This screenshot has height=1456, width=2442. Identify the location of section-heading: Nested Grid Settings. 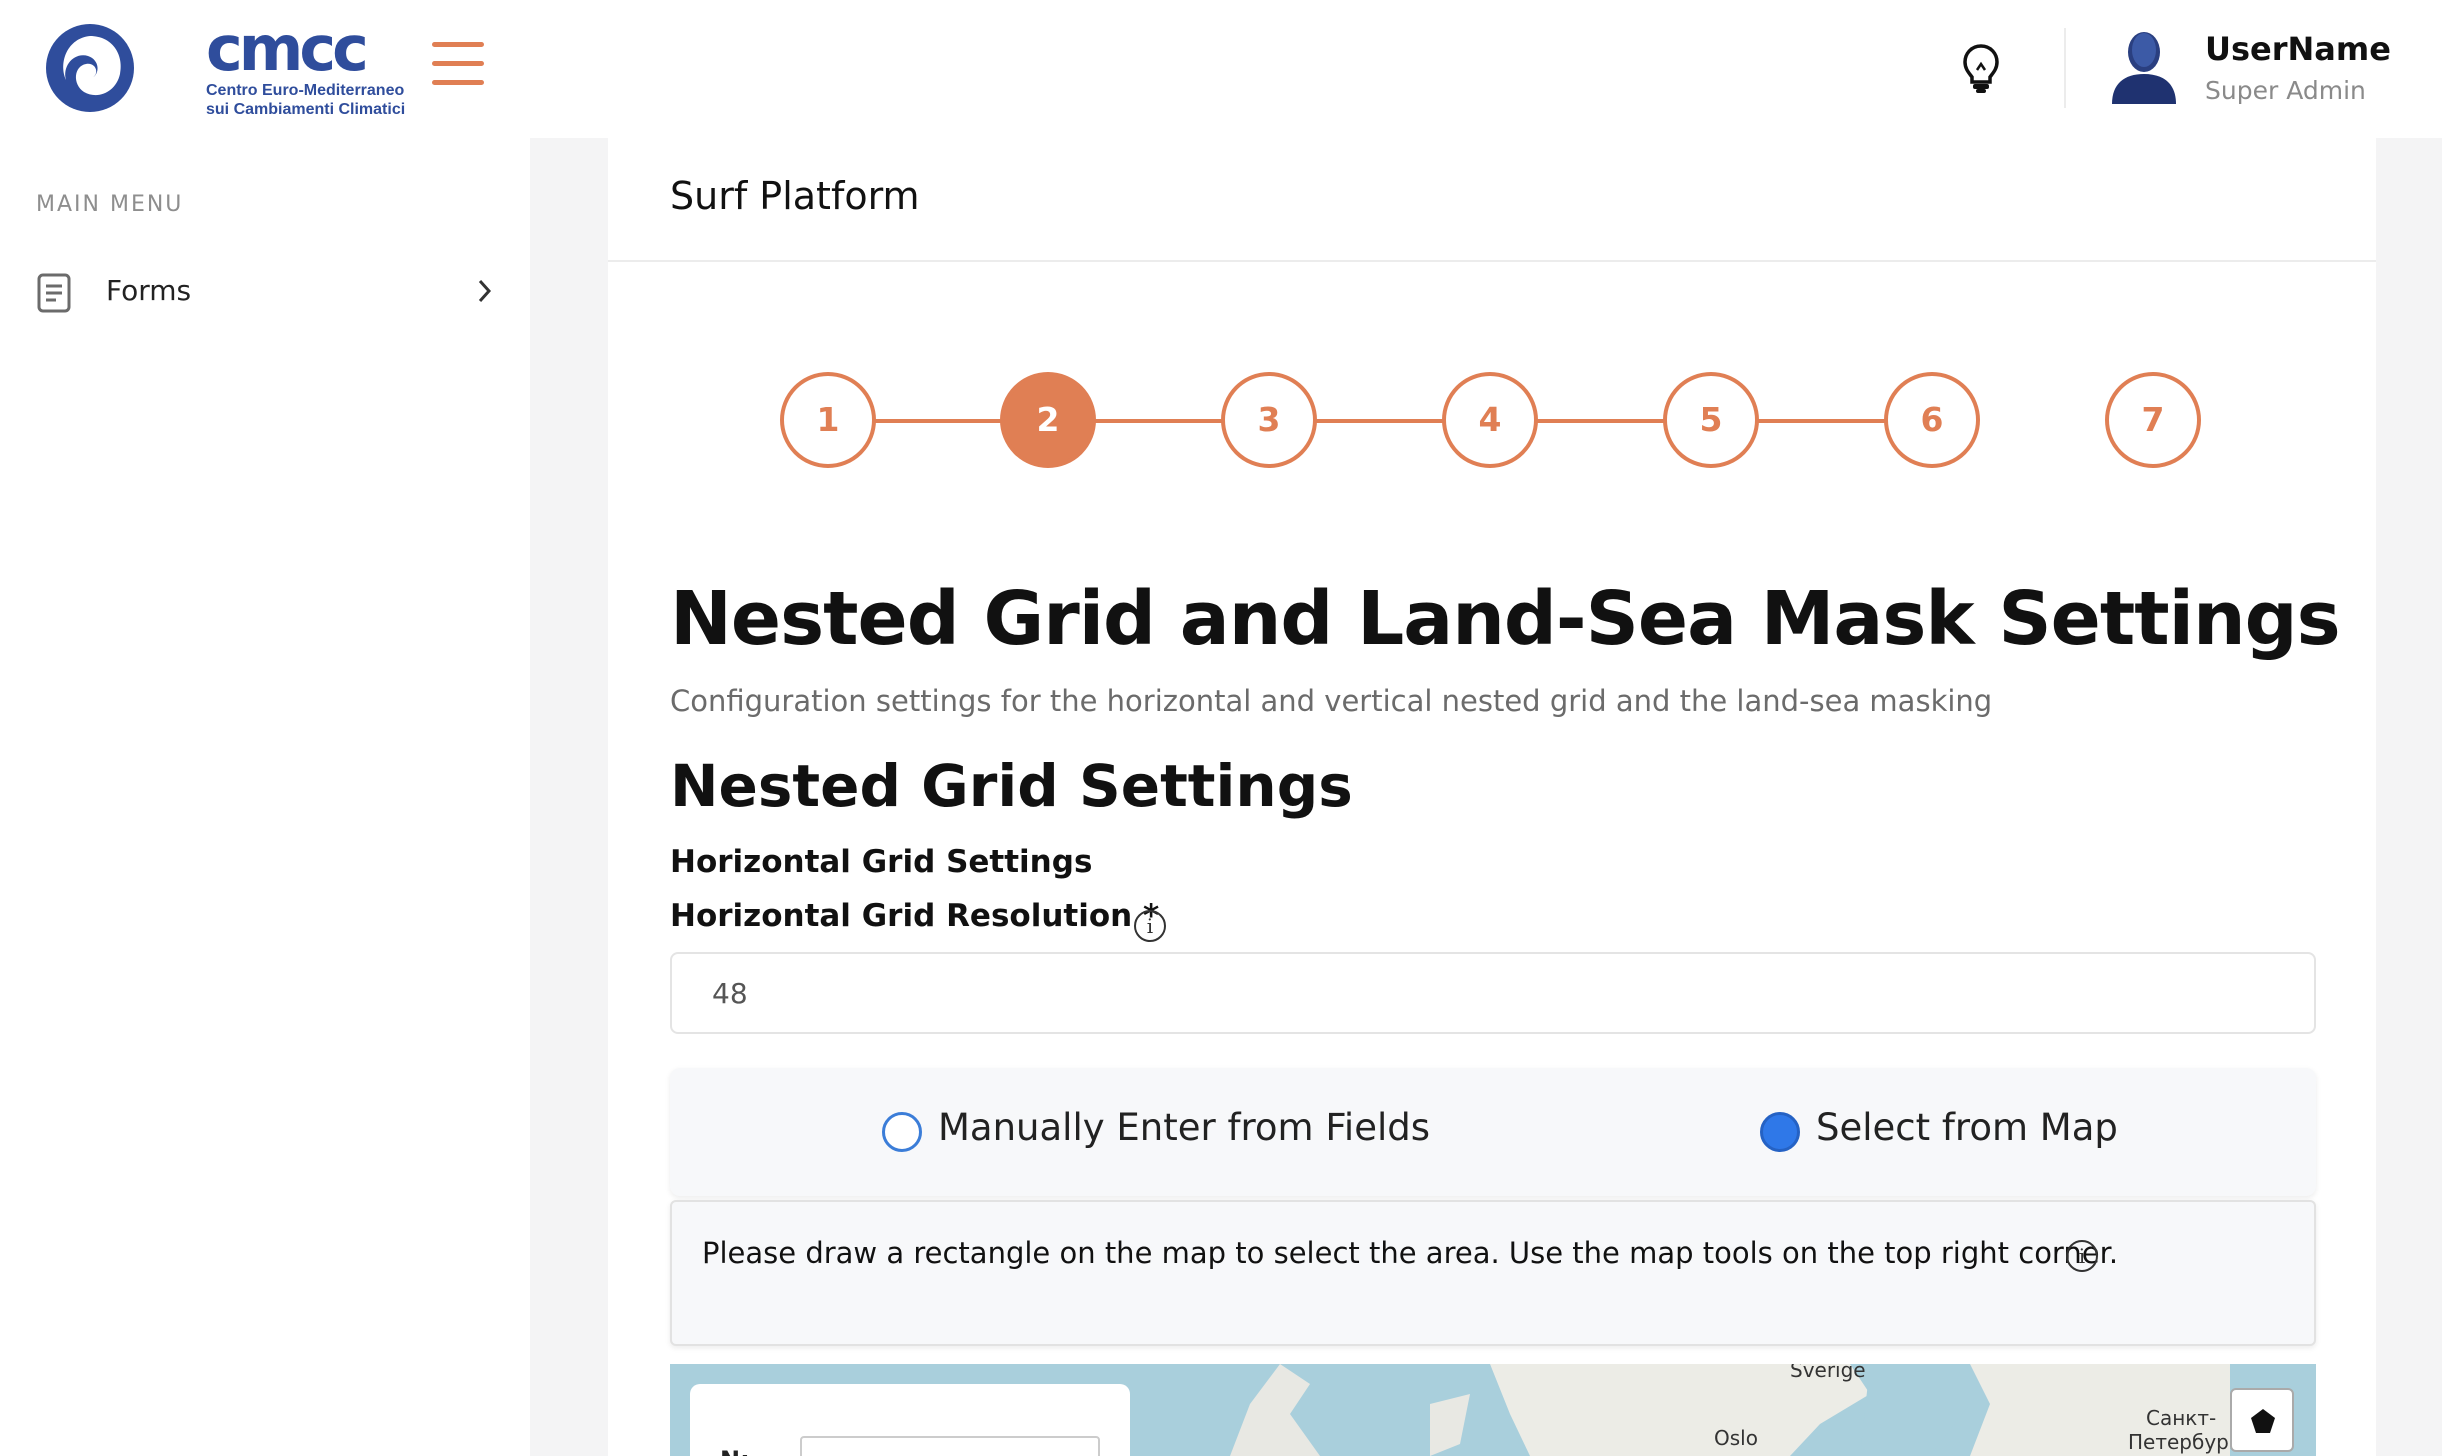
(1011, 786).